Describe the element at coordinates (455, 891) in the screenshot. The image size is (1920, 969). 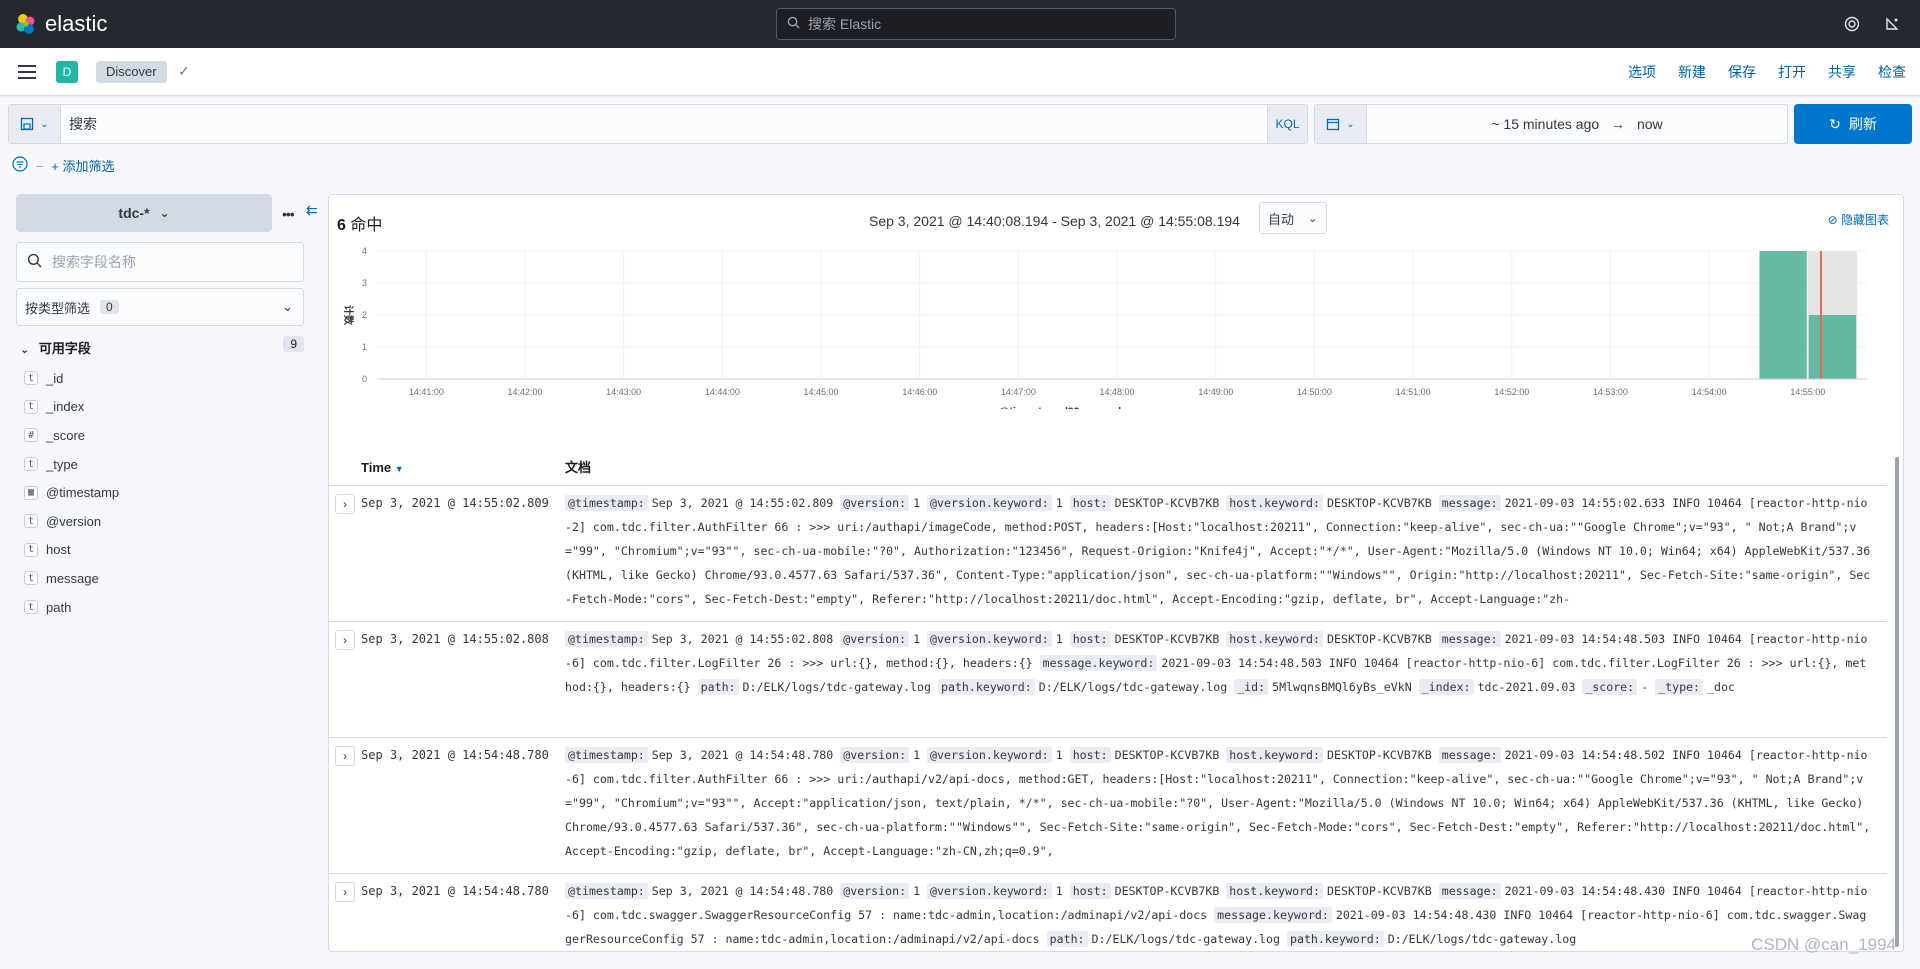
I see `row-time: Sep 3, 2021 @ 14:54:48.780` at that location.